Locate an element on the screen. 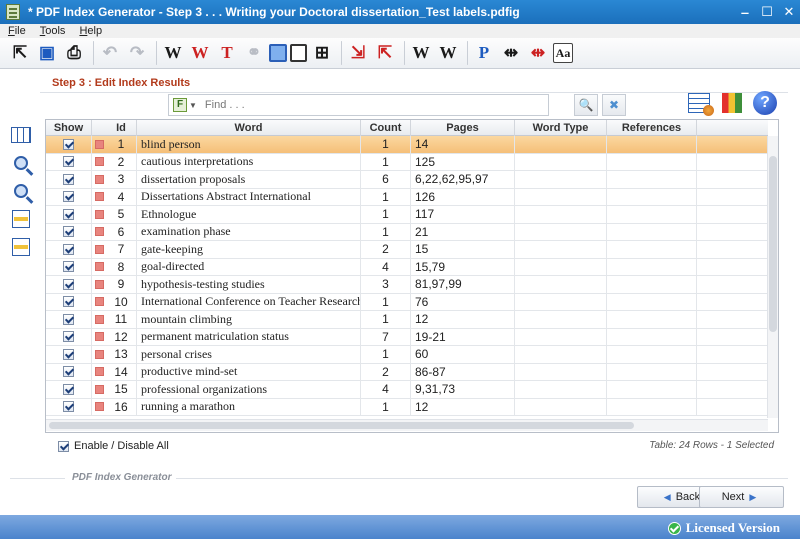 This screenshot has height=539, width=800. find-button: 🔍 is located at coordinates (586, 105).